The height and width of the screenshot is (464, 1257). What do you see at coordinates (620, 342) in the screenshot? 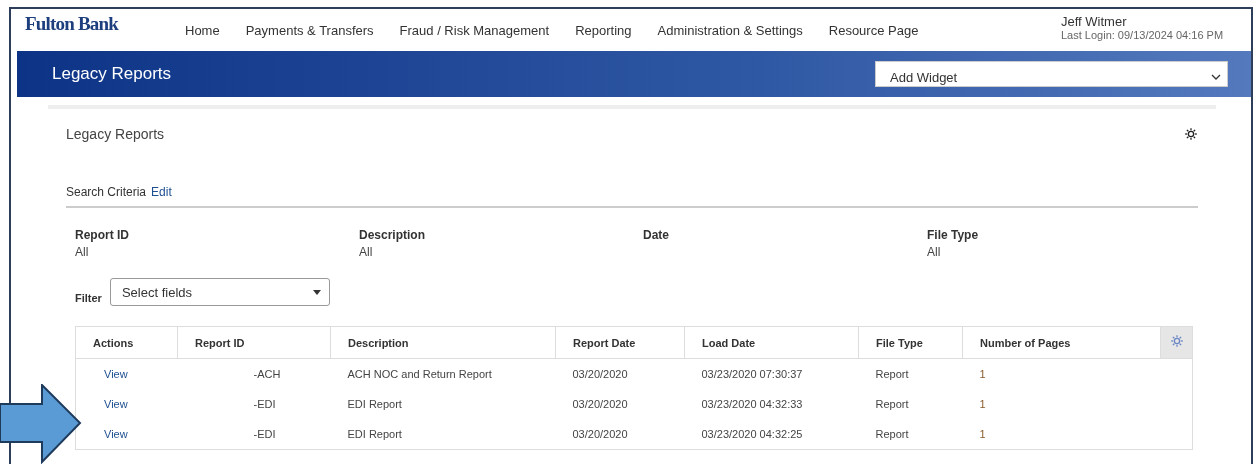
I see `column-header: Report Date` at bounding box center [620, 342].